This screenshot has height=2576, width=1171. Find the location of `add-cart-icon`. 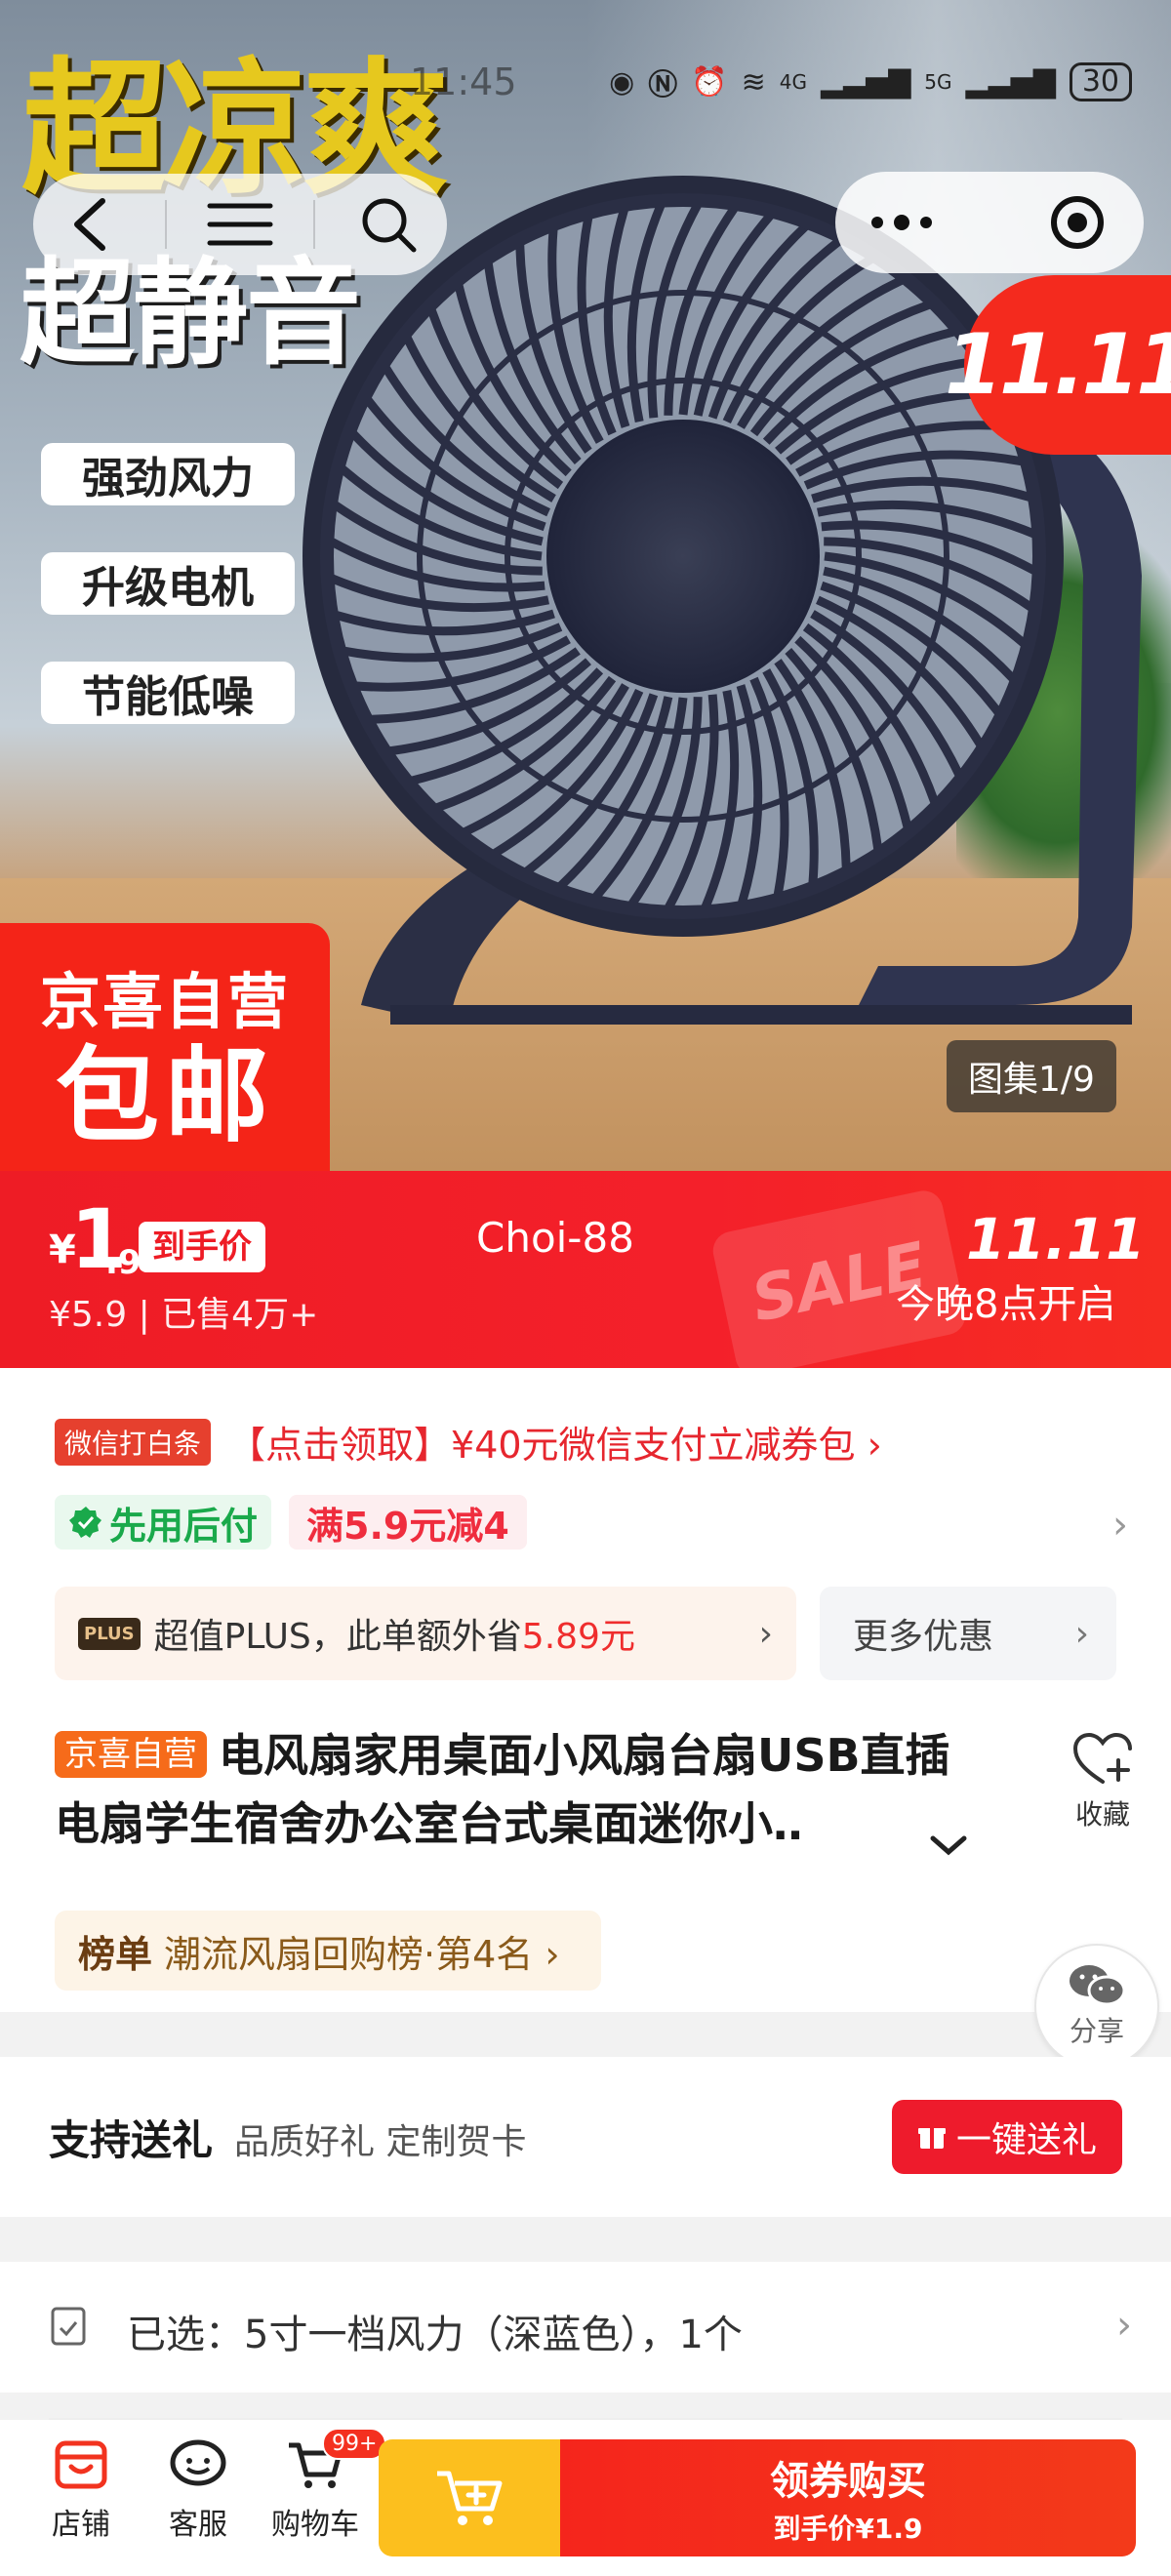

add-cart-icon is located at coordinates (470, 2498).